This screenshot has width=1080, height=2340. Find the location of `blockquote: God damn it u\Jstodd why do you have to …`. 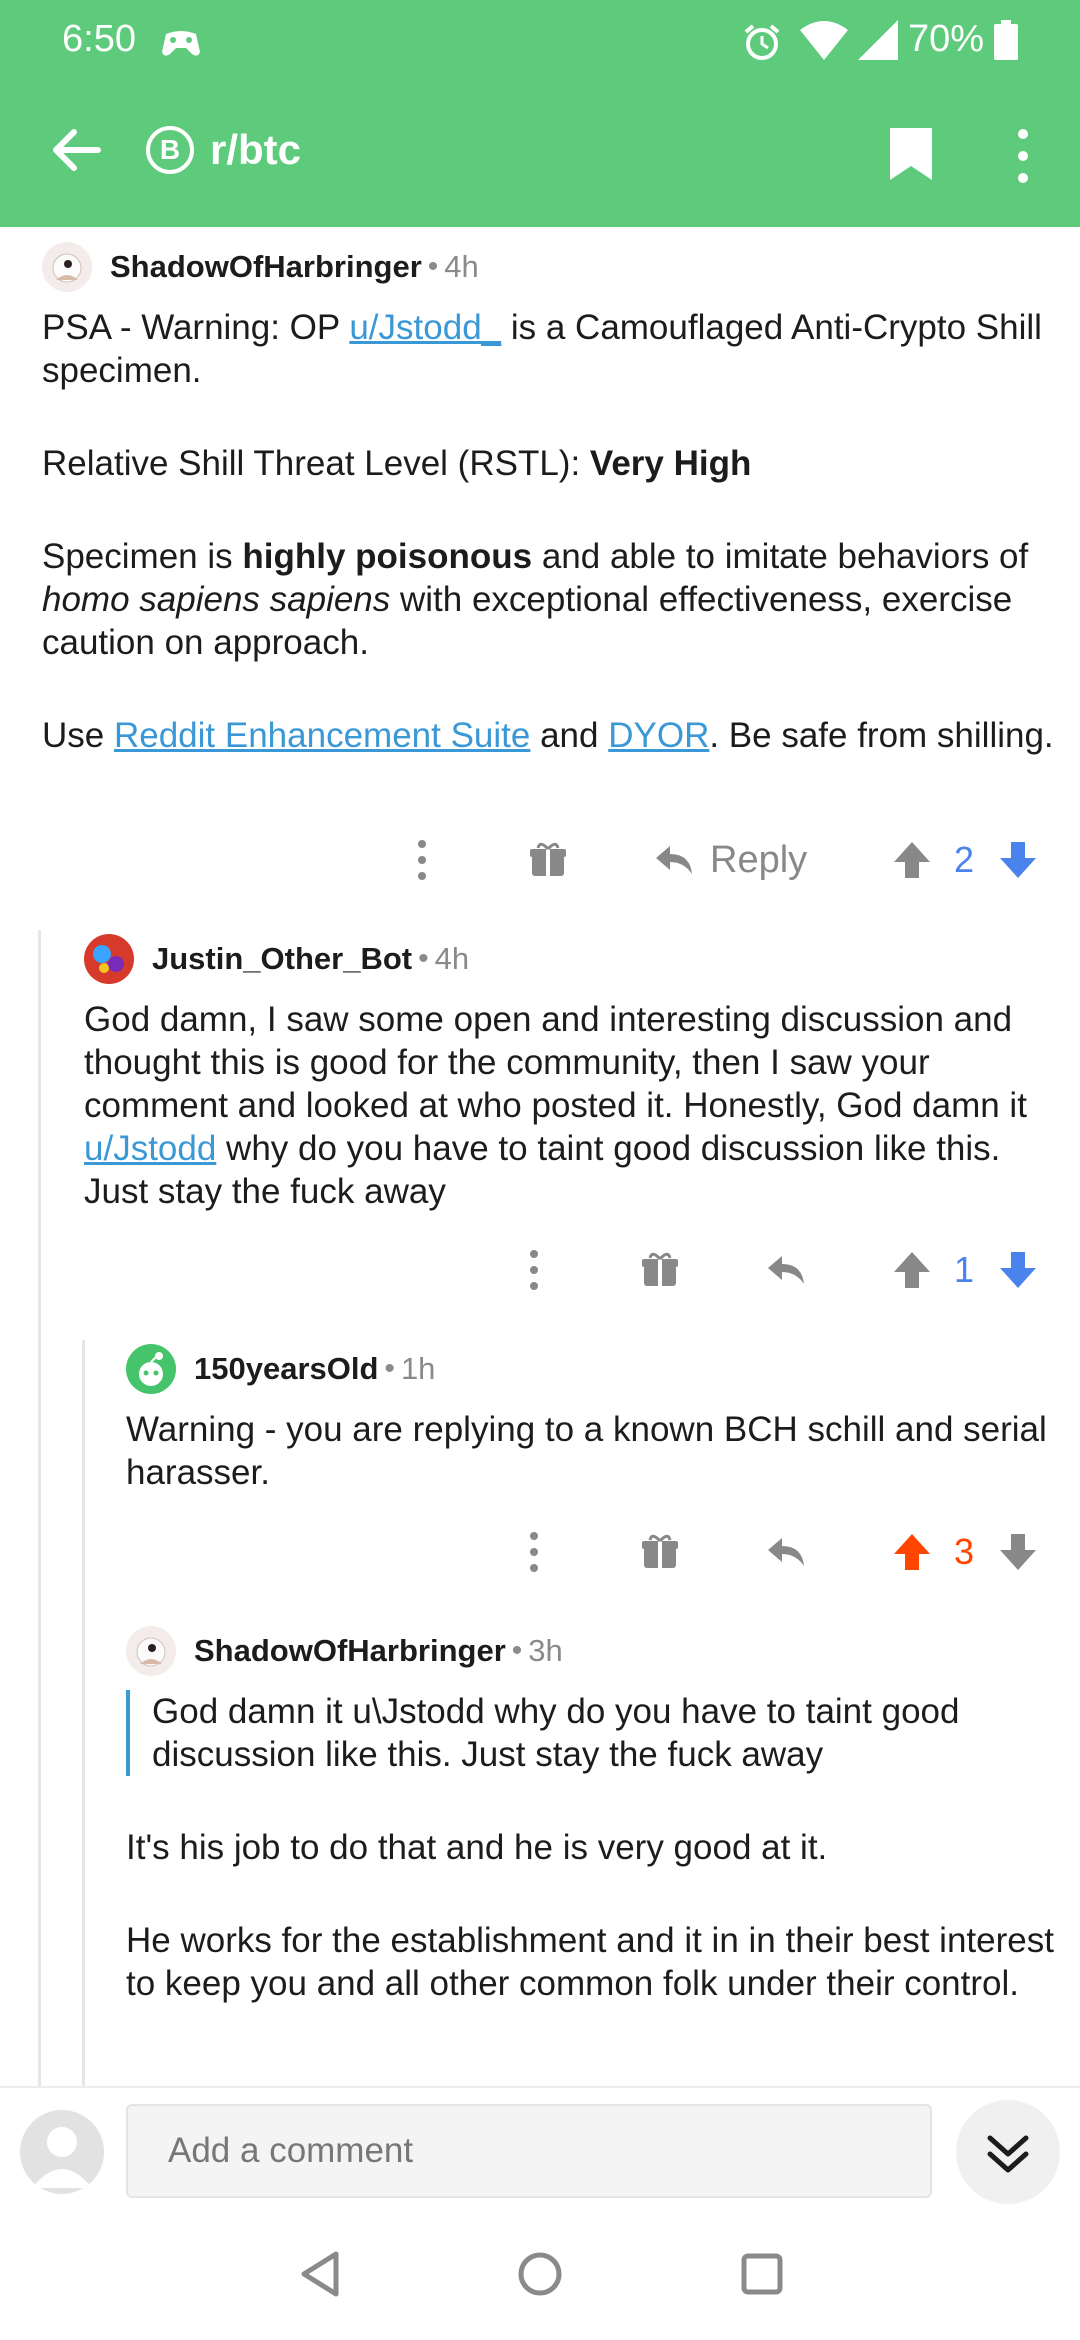

blockquote: God damn it u\Jstodd why do you have to … is located at coordinates (593, 1733).